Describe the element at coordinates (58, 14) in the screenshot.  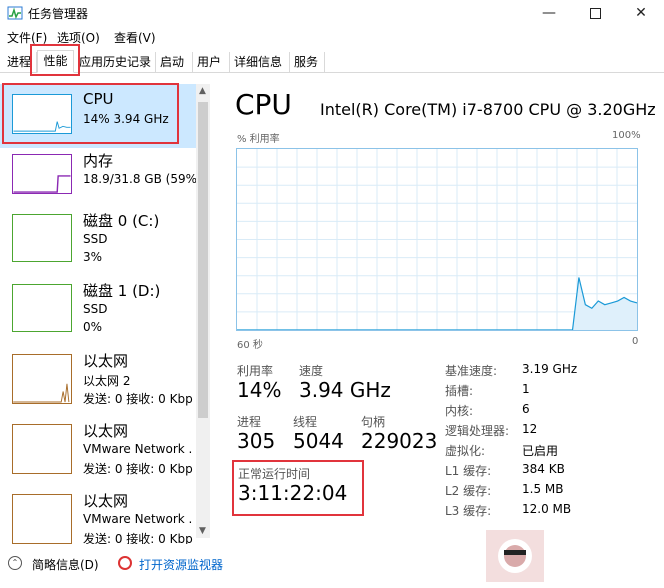
I see `window-title: 任务管理器` at that location.